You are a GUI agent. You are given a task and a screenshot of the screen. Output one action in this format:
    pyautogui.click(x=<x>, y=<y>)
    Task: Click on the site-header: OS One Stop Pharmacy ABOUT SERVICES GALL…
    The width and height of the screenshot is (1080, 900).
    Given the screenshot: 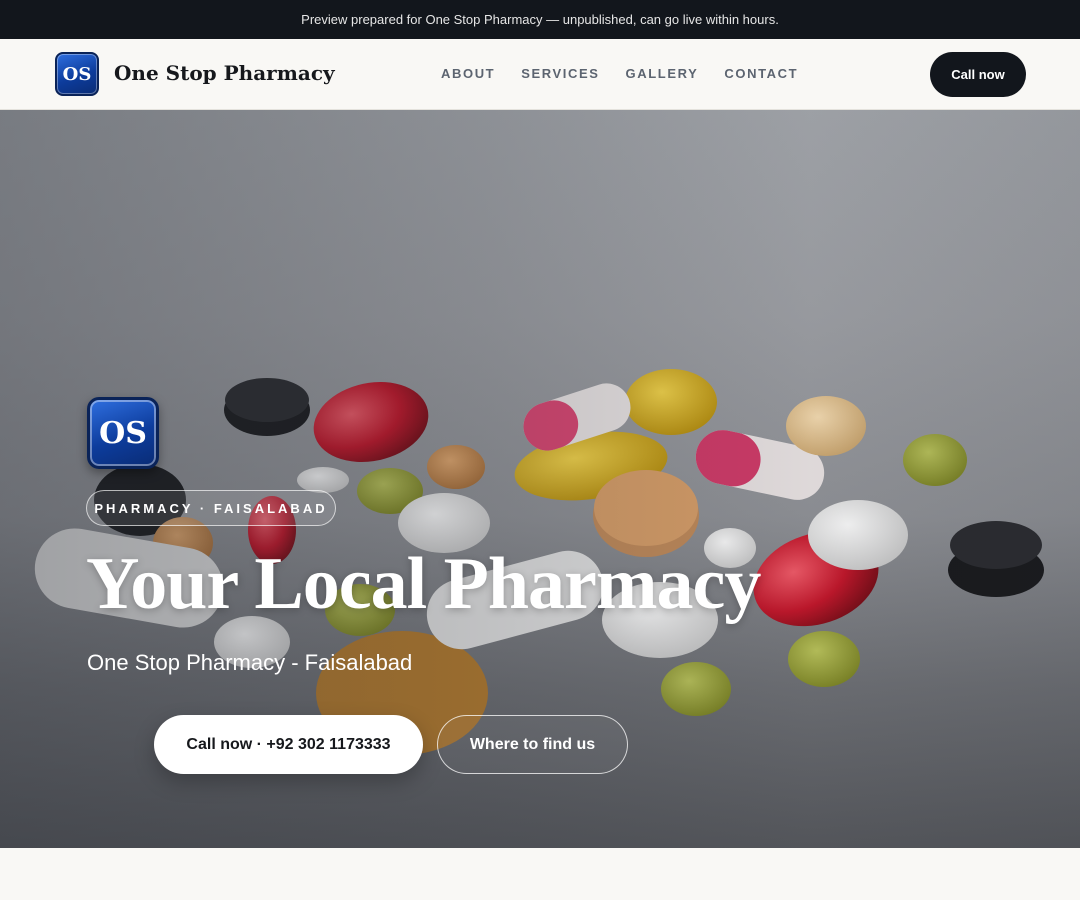 What is the action you would take?
    pyautogui.click(x=540, y=74)
    